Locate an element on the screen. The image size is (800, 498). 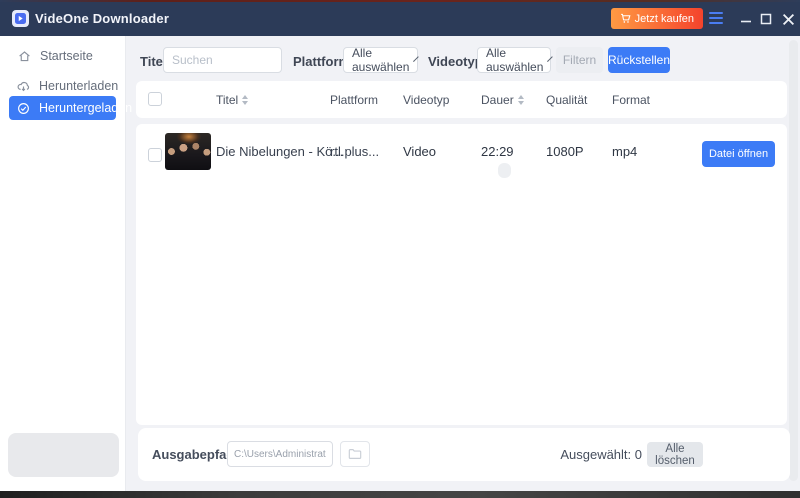
folder-icon is located at coordinates (355, 454).